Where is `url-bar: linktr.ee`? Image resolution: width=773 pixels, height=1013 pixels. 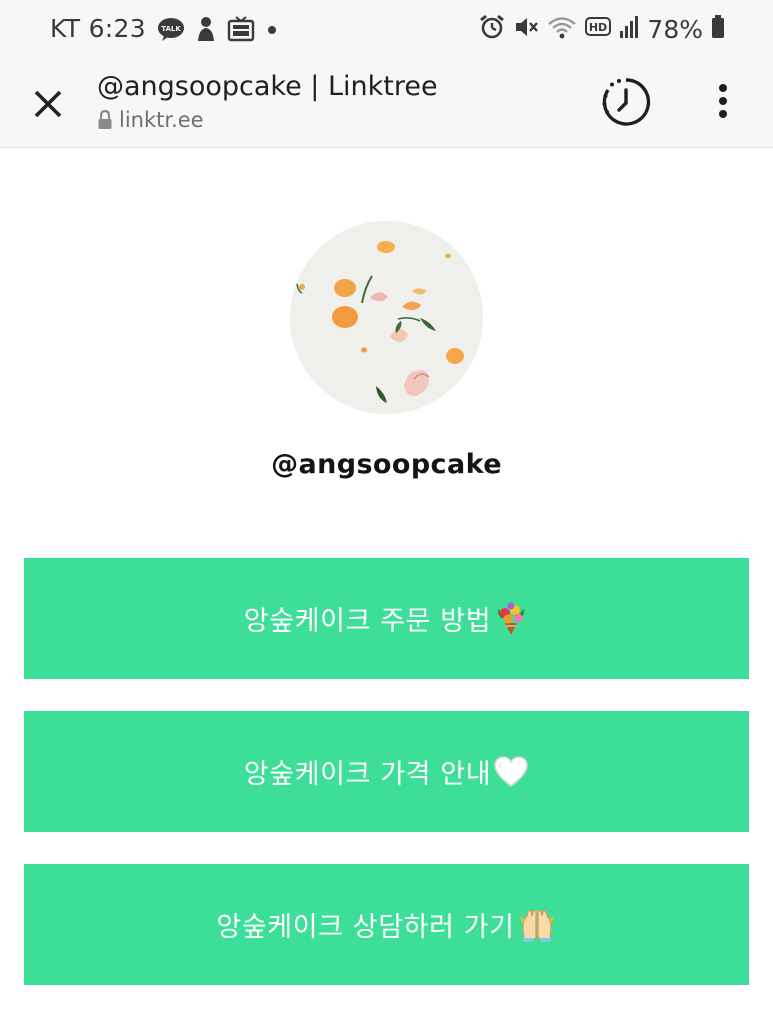 url-bar: linktr.ee is located at coordinates (150, 120).